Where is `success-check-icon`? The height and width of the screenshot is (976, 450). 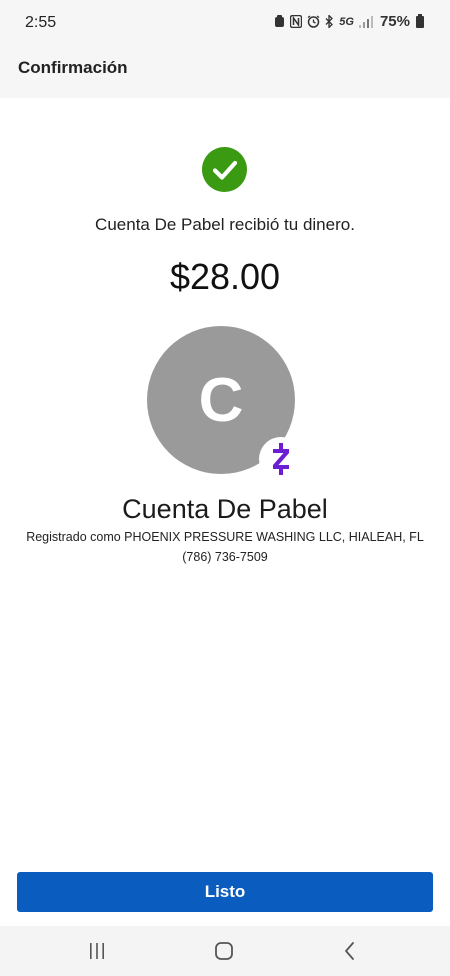 success-check-icon is located at coordinates (224, 169).